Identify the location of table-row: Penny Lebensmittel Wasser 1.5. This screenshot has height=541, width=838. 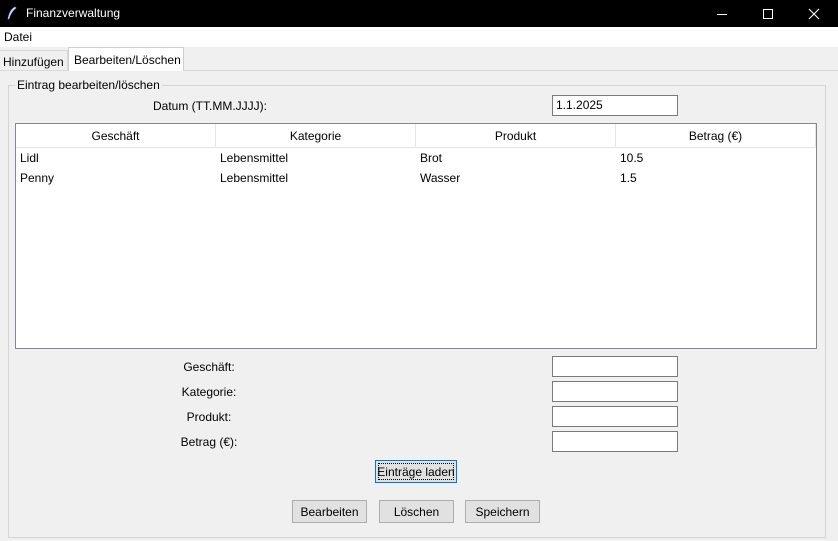
(416, 178).